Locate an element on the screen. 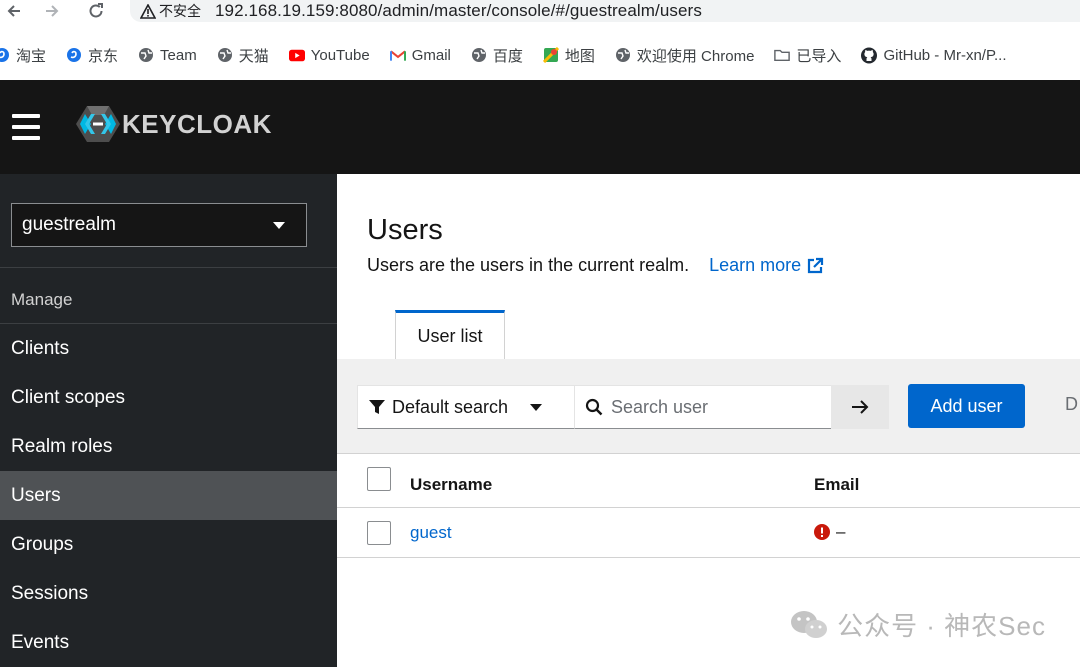 Image resolution: width=1080 pixels, height=667 pixels. bookmark-label: YouTube is located at coordinates (340, 55).